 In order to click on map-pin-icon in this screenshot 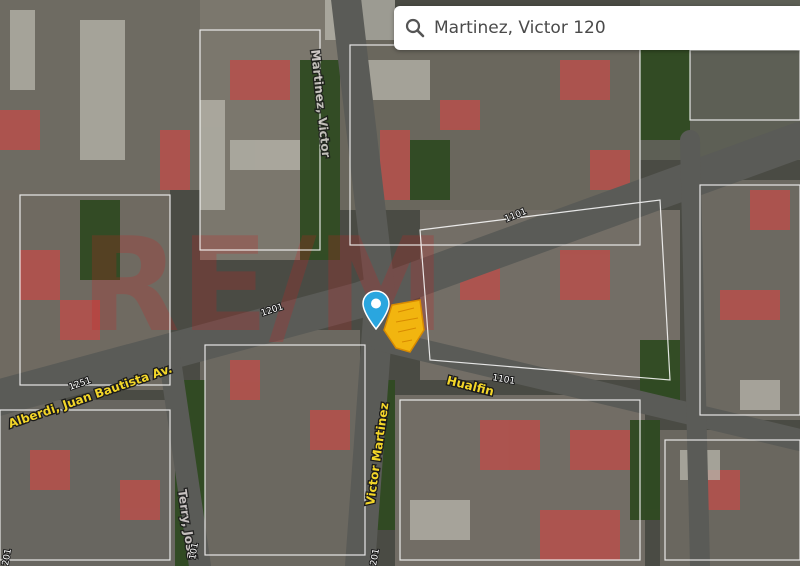, I will do `click(376, 310)`.